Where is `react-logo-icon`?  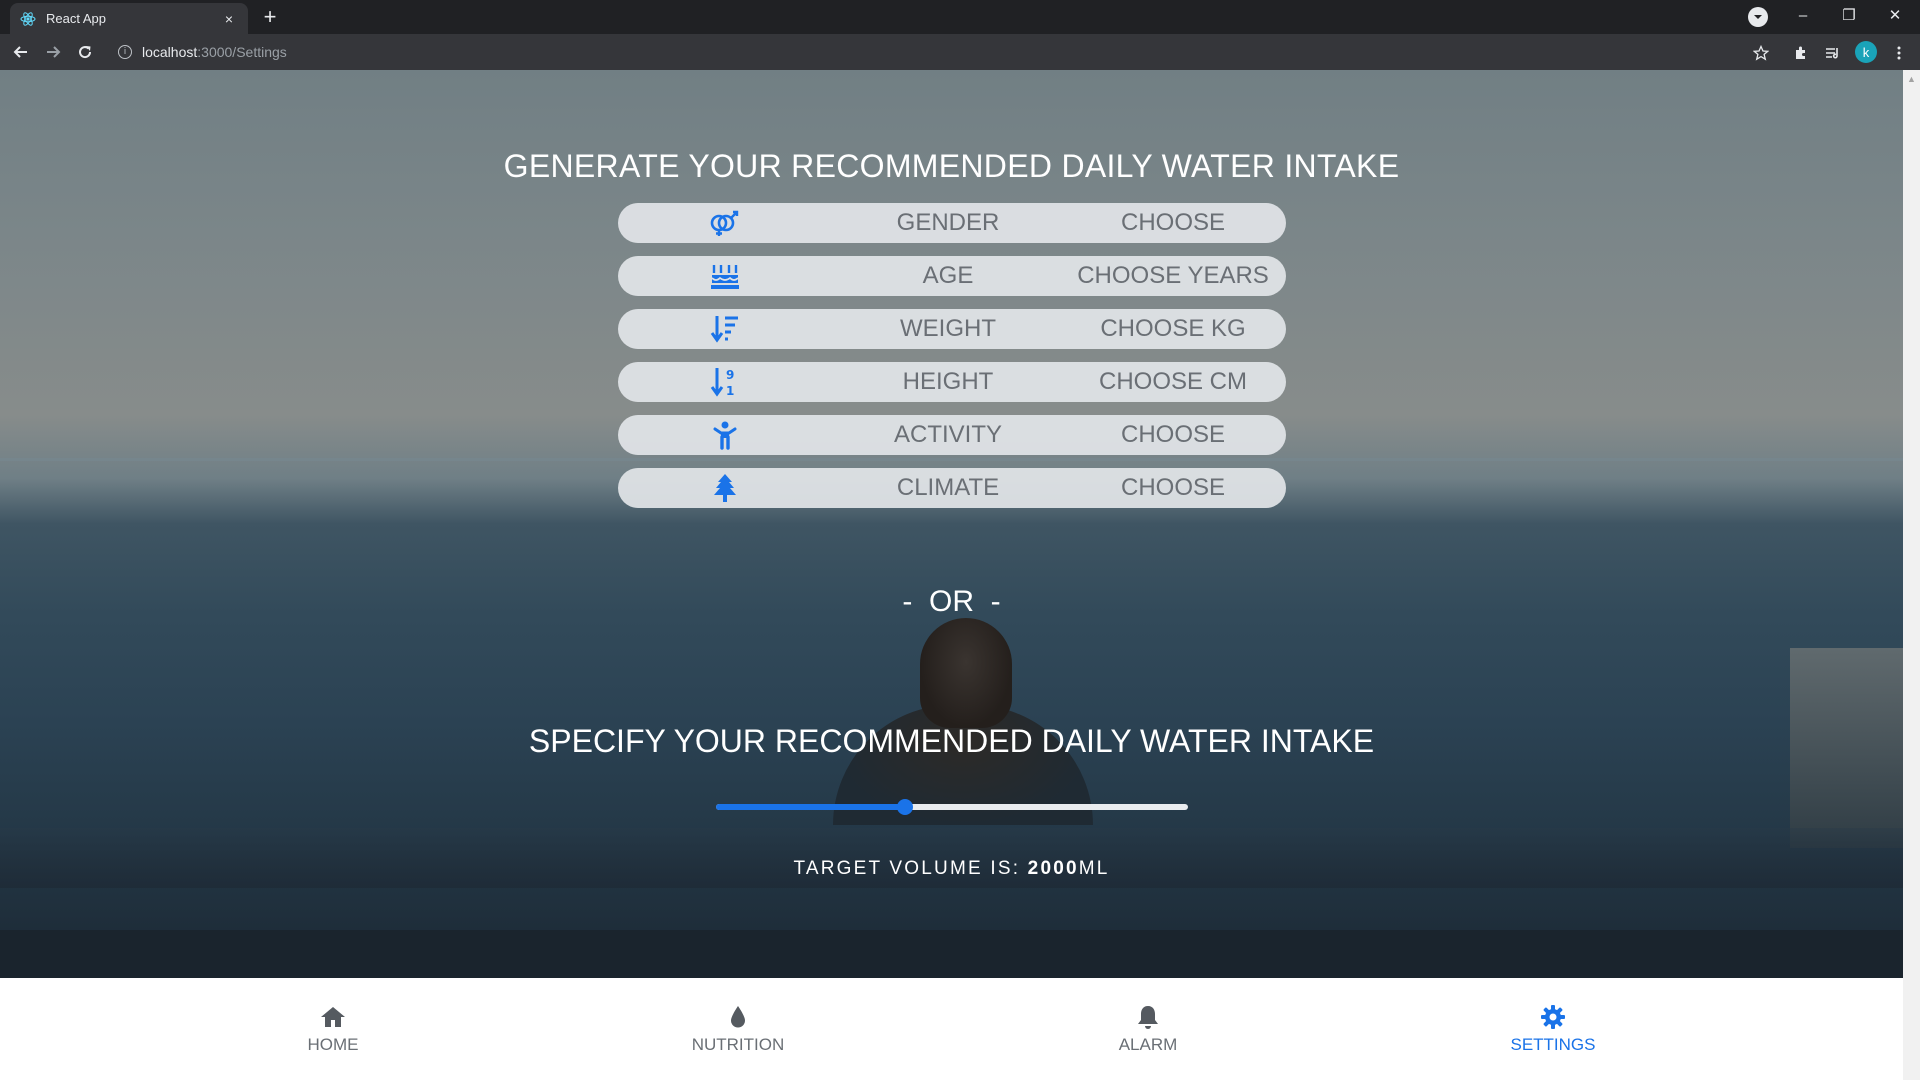 react-logo-icon is located at coordinates (28, 19).